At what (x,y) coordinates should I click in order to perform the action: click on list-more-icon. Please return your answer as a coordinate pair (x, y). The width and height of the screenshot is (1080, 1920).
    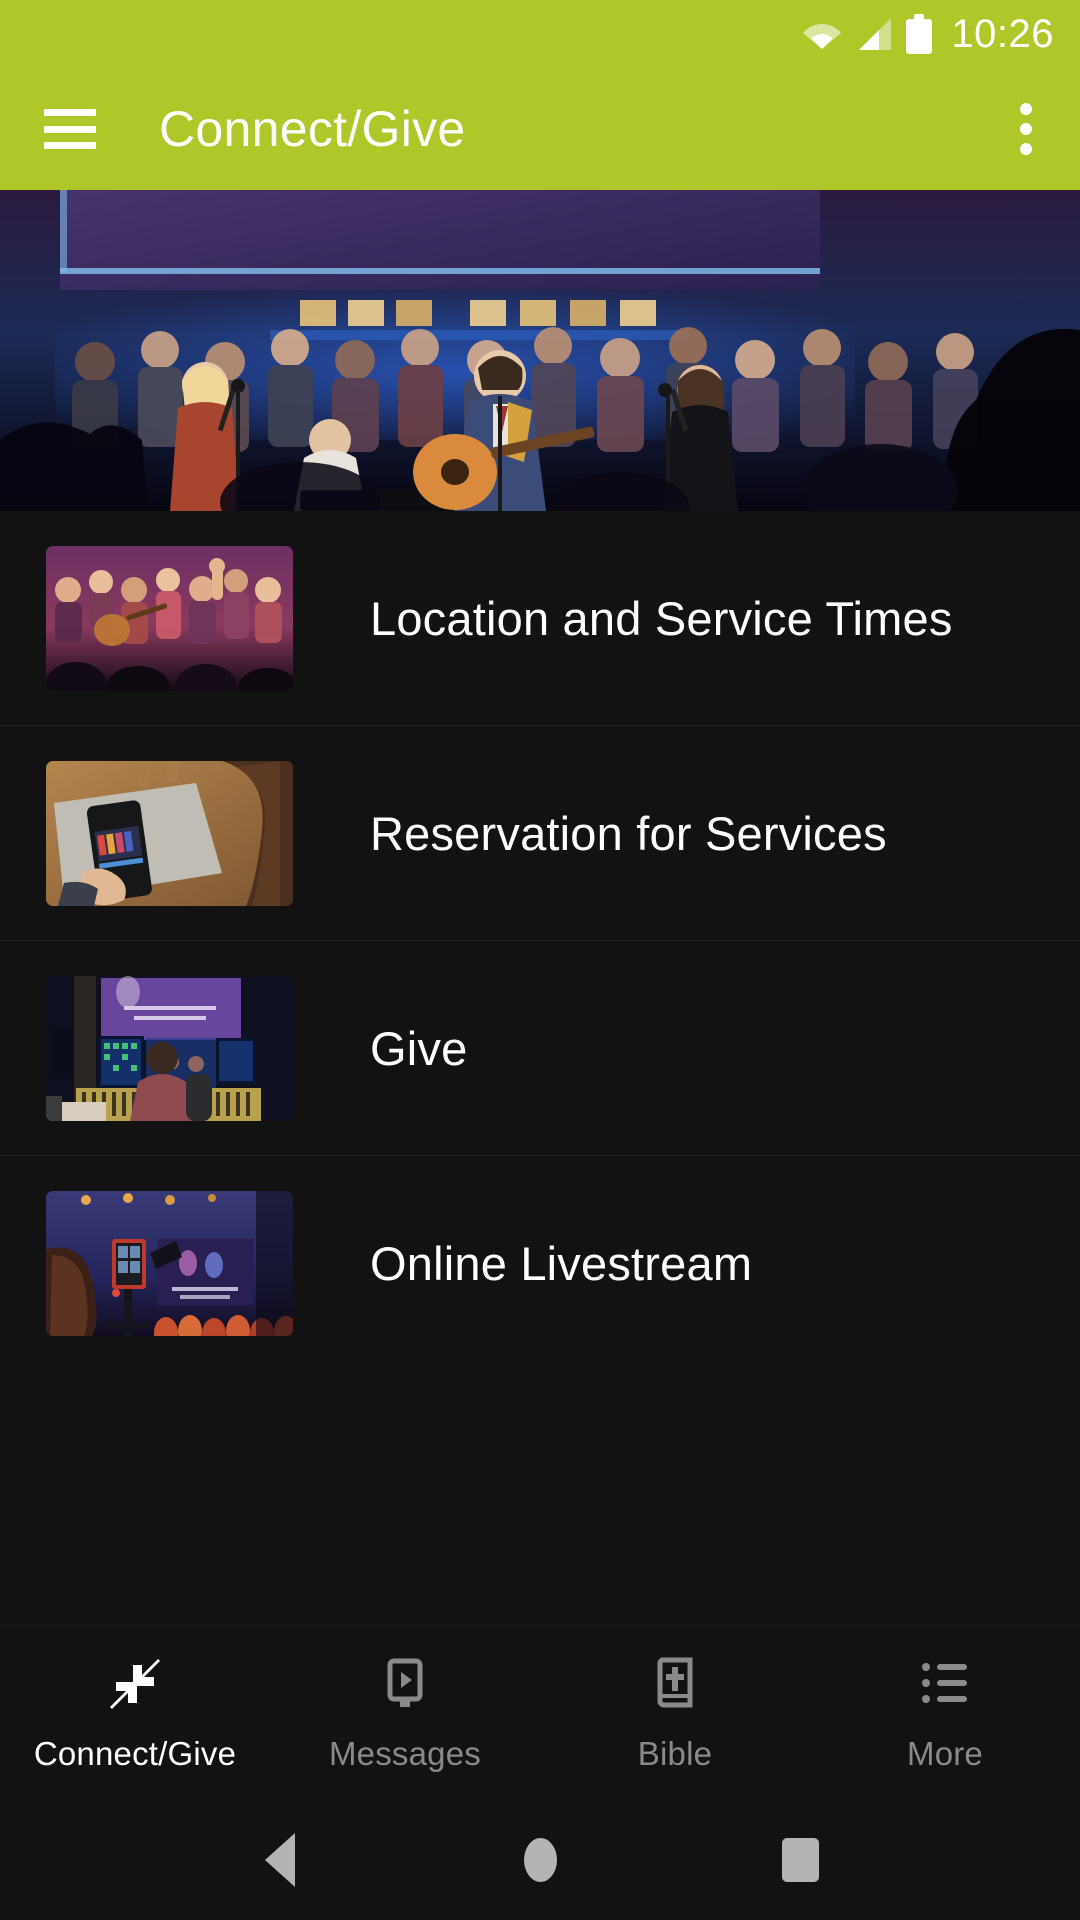
    Looking at the image, I should click on (945, 1684).